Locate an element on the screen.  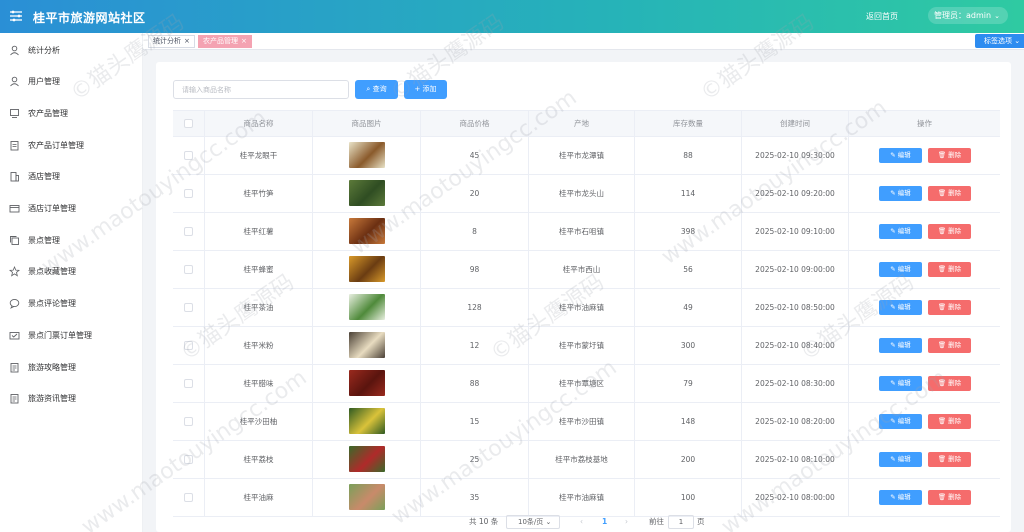
sidebar-item: 景点门票订单管理 is located at coordinates (71, 335).